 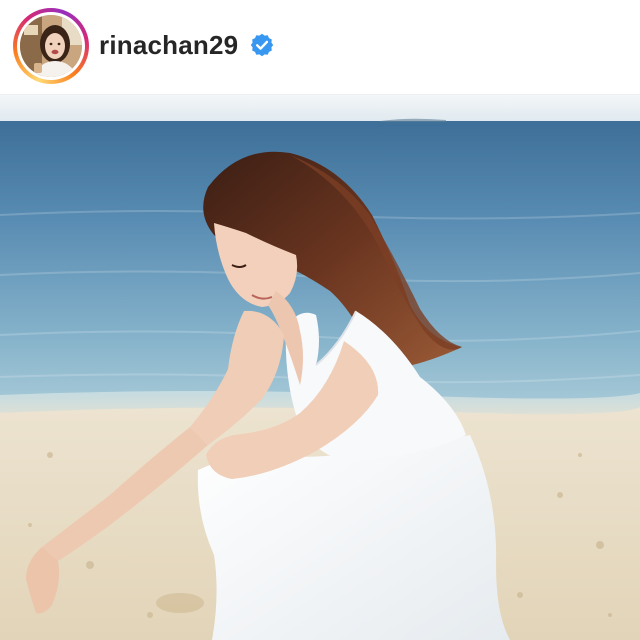 I want to click on avatar-photo, so click(x=51, y=46).